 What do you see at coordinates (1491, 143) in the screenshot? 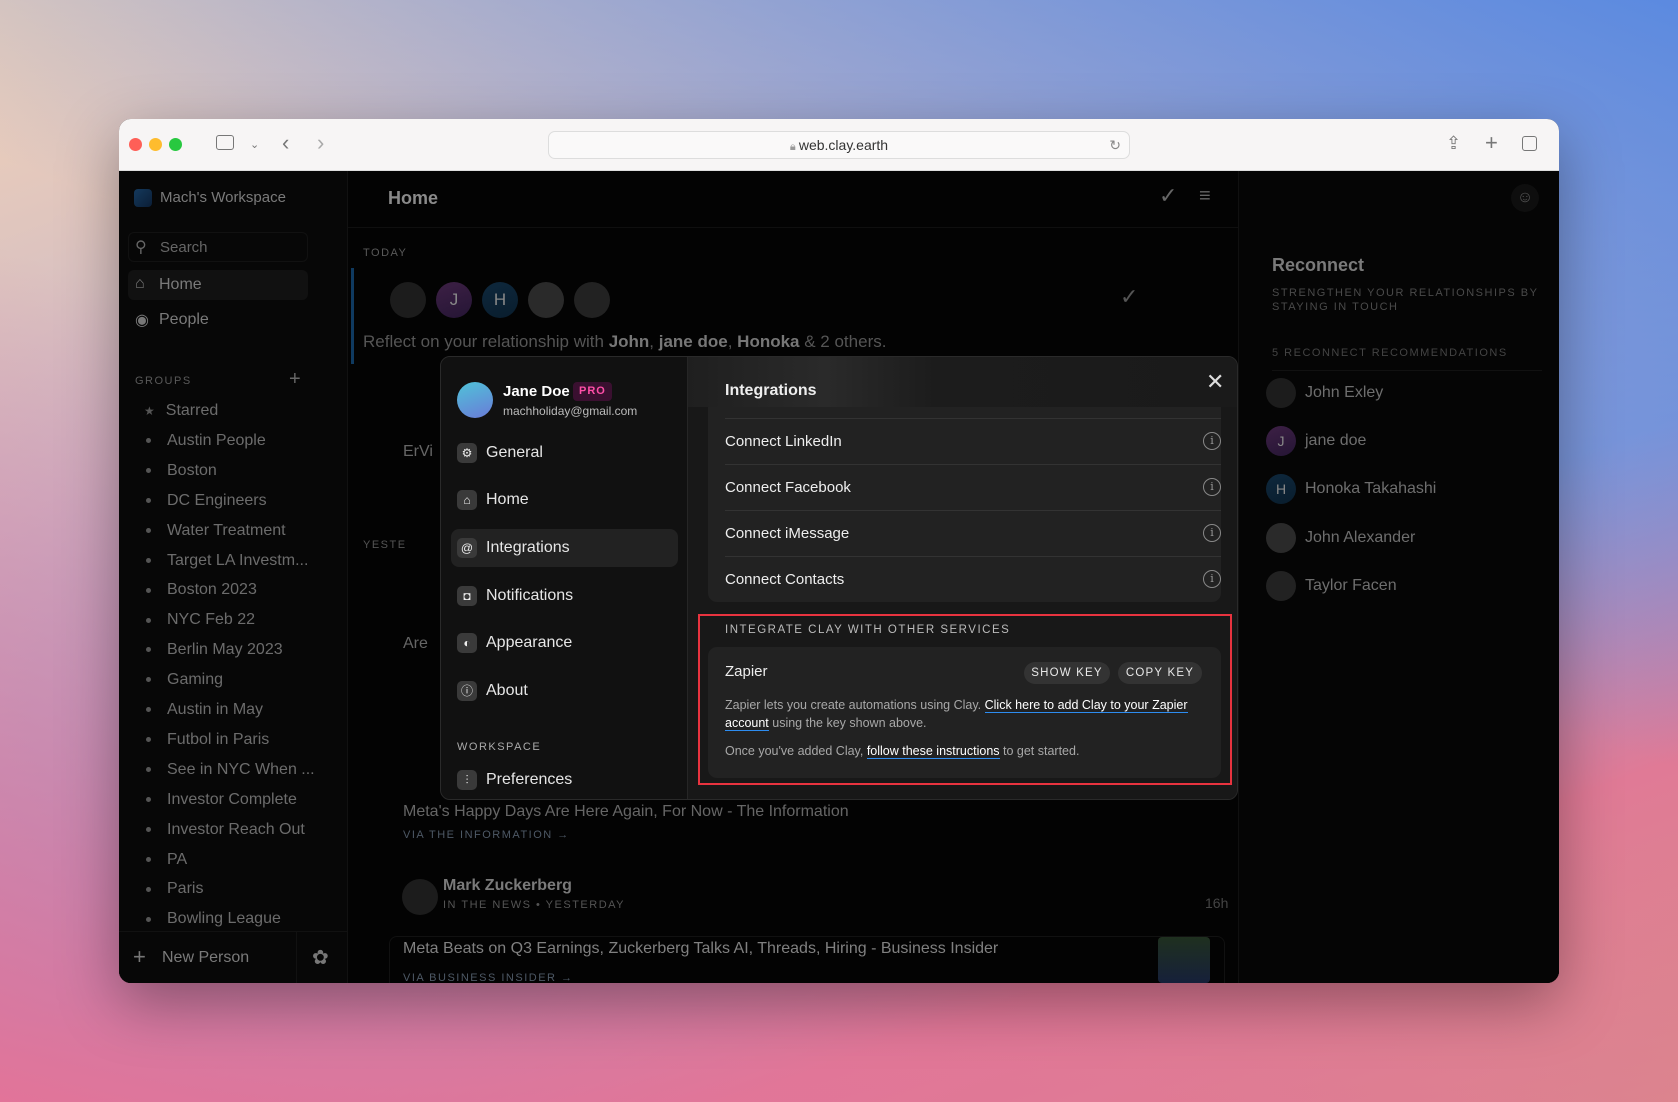
I see `new-tab-icon: +` at bounding box center [1491, 143].